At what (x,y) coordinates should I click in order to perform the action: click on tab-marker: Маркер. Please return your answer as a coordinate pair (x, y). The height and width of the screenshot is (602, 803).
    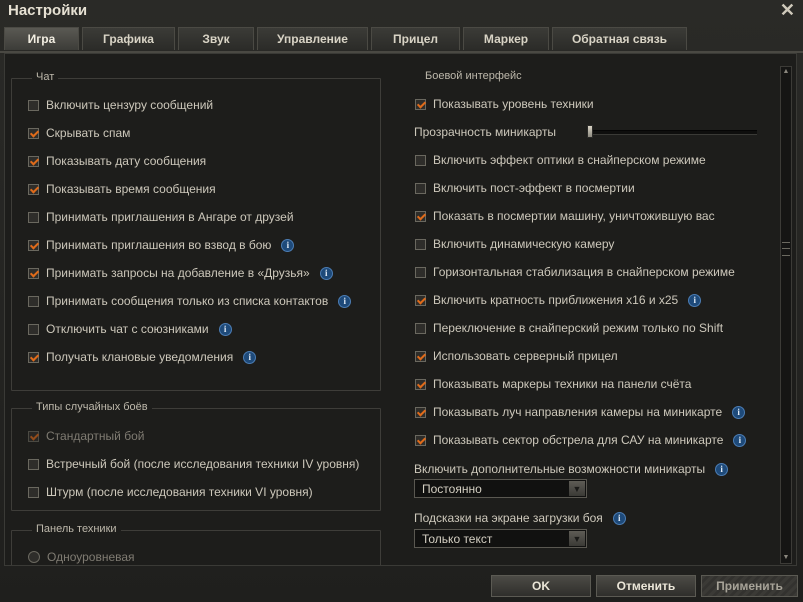
    Looking at the image, I should click on (506, 38).